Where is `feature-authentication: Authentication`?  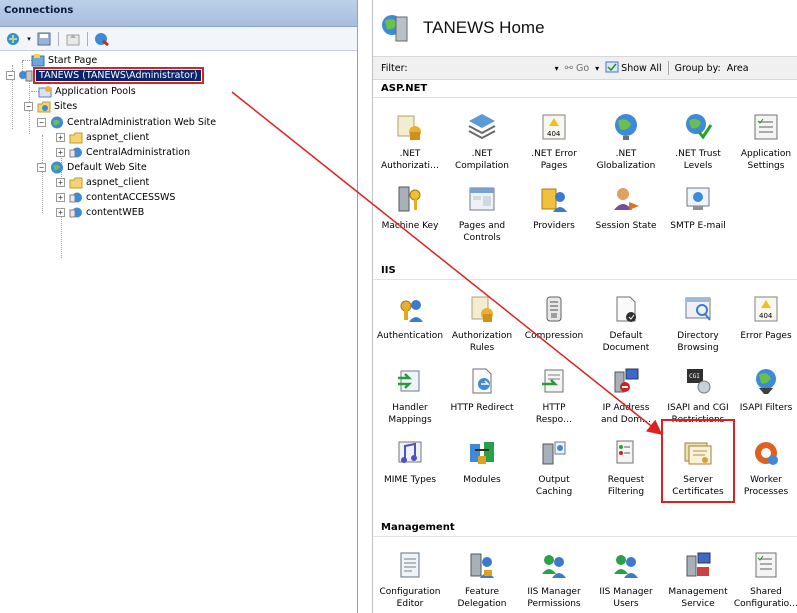
feature-authentication: Authentication is located at coordinates (410, 330).